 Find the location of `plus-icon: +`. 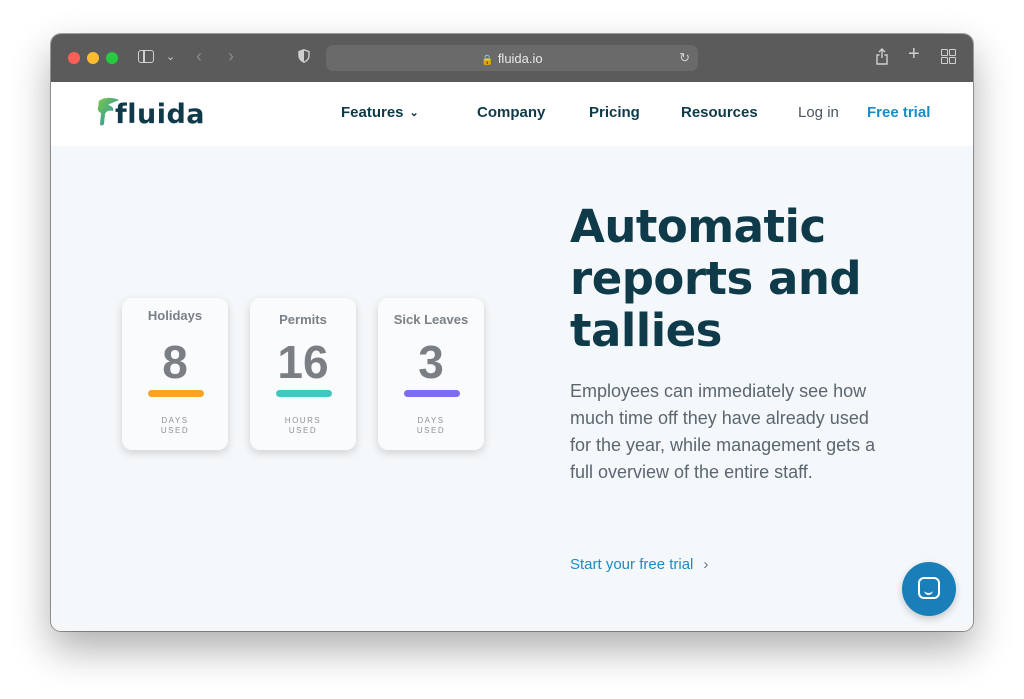

plus-icon: + is located at coordinates (914, 54).